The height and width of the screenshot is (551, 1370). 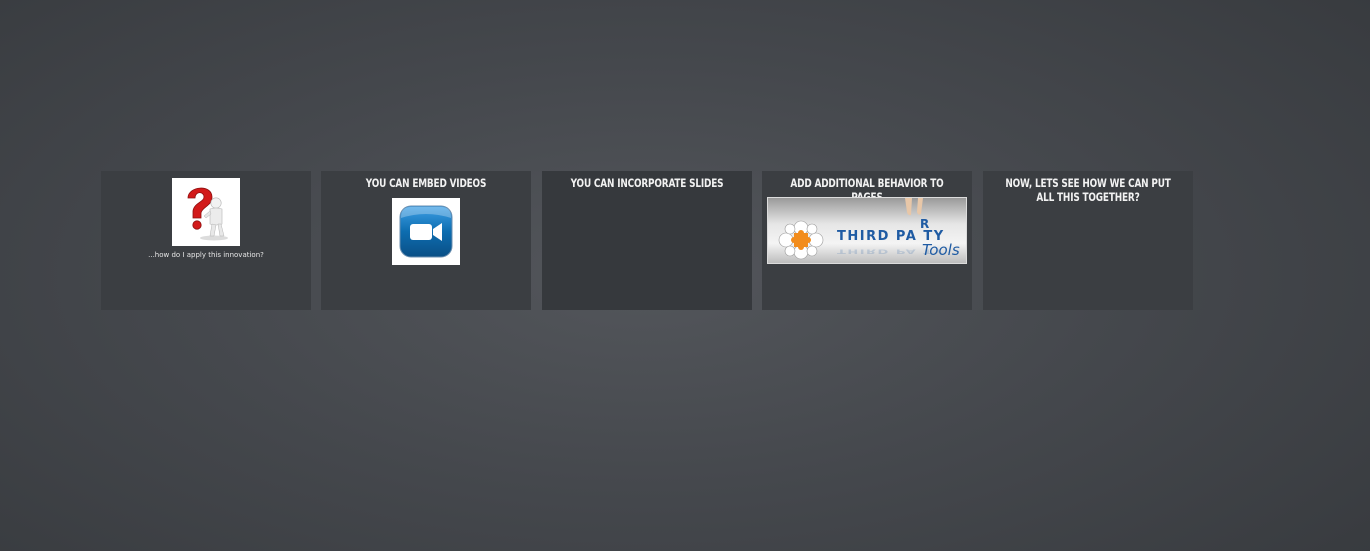 I want to click on slide-thumbnail-4: ADD ADDITIONAL BEHAVIOR TO PAGES, so click(x=867, y=240).